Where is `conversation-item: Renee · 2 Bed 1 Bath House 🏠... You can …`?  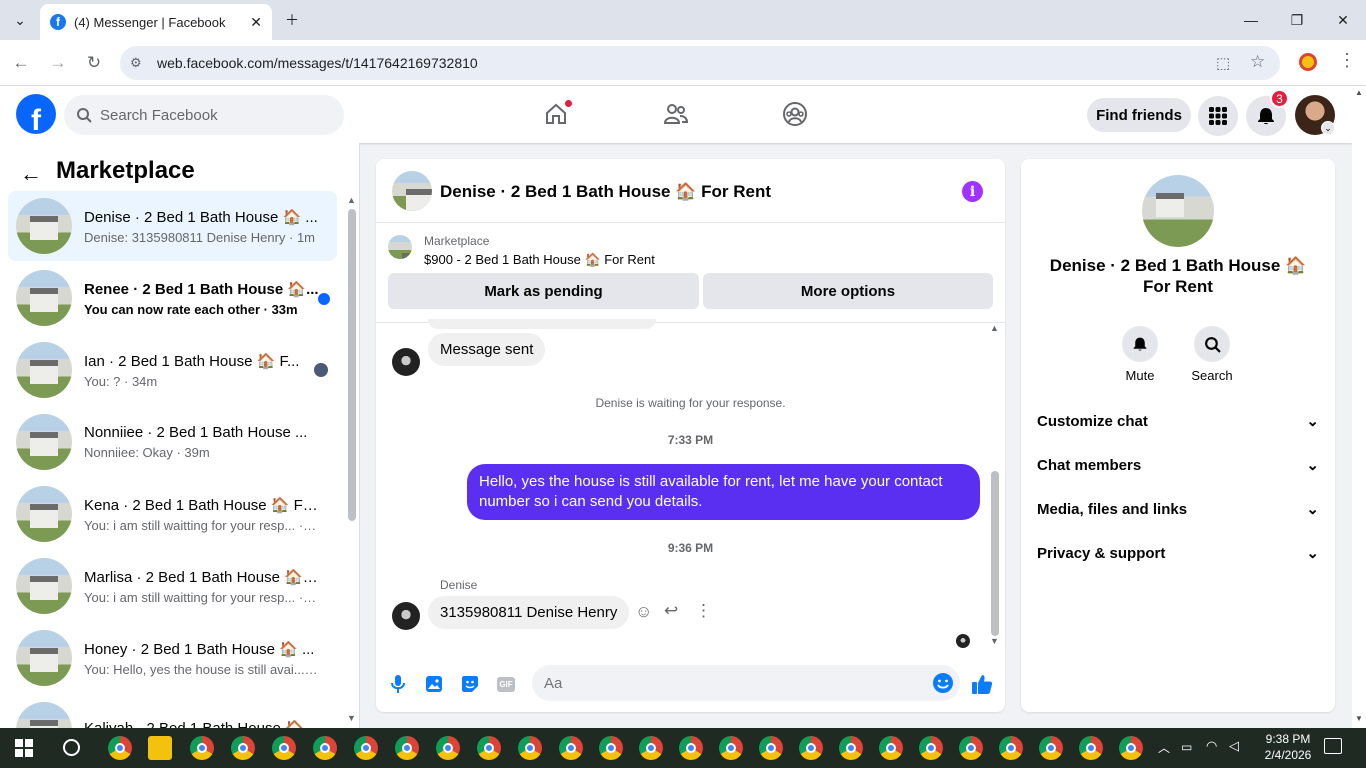
conversation-item: Renee · 2 Bed 1 Bath House 🏠... You can … is located at coordinates (172, 298).